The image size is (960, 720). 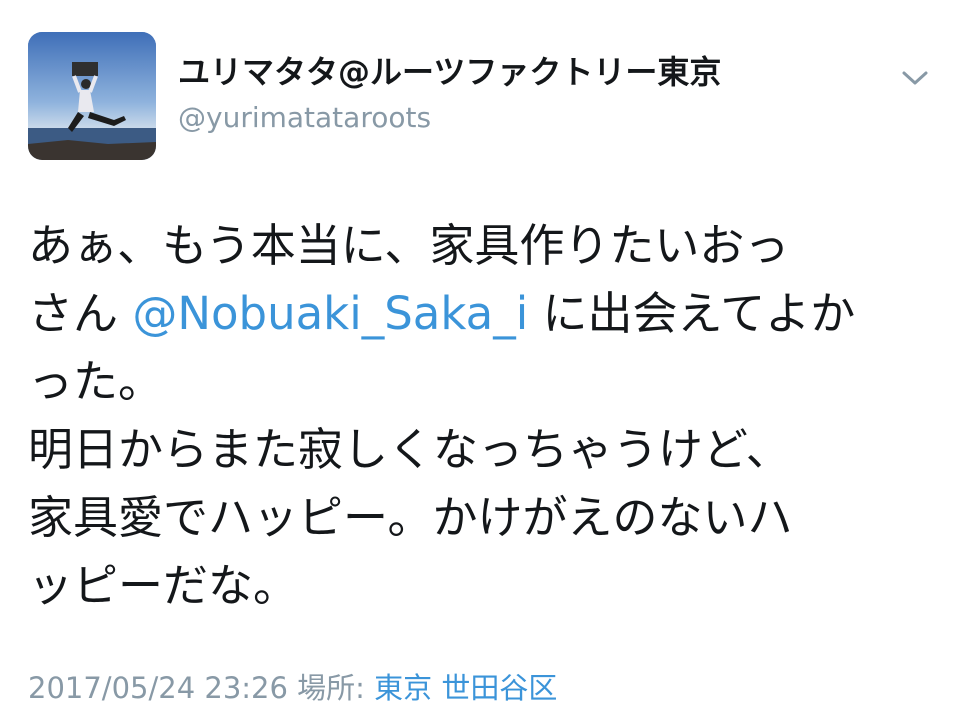 What do you see at coordinates (409, 245) in the screenshot?
I see `tweet-line: あぁ、もう本当に、家具作りたいおっ` at bounding box center [409, 245].